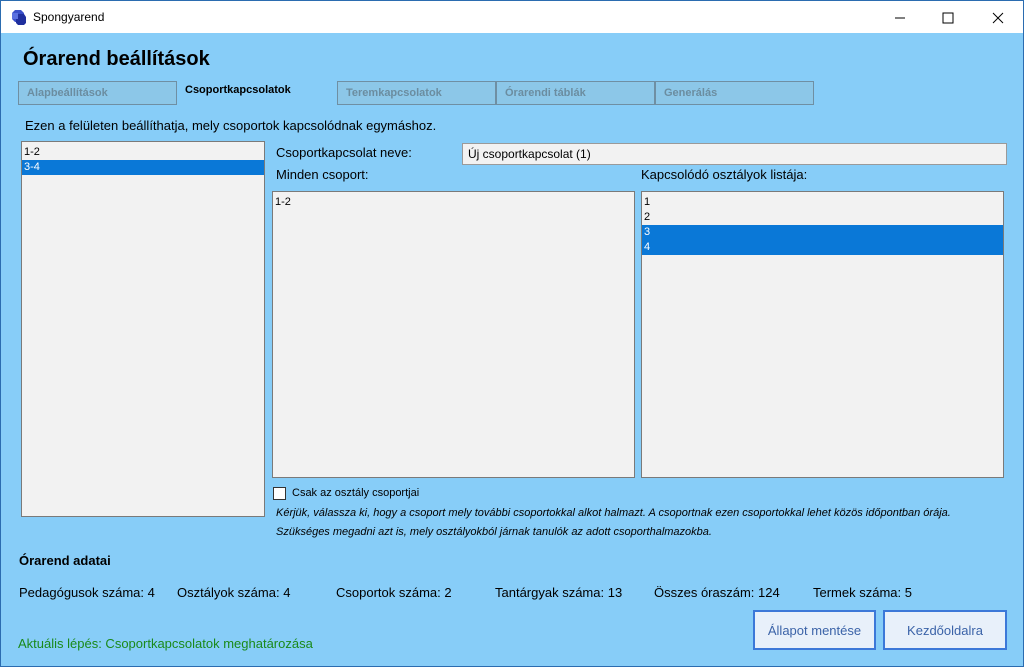 This screenshot has width=1024, height=667. What do you see at coordinates (116, 59) in the screenshot?
I see `page-title: Órarend beállítások` at bounding box center [116, 59].